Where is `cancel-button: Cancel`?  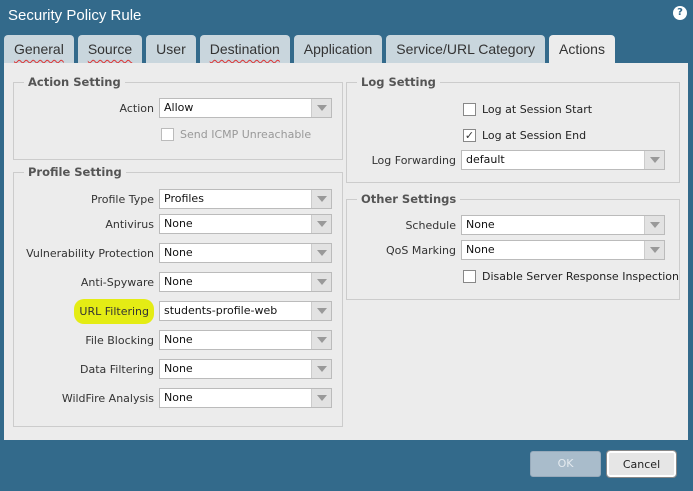
cancel-button: Cancel is located at coordinates (641, 464).